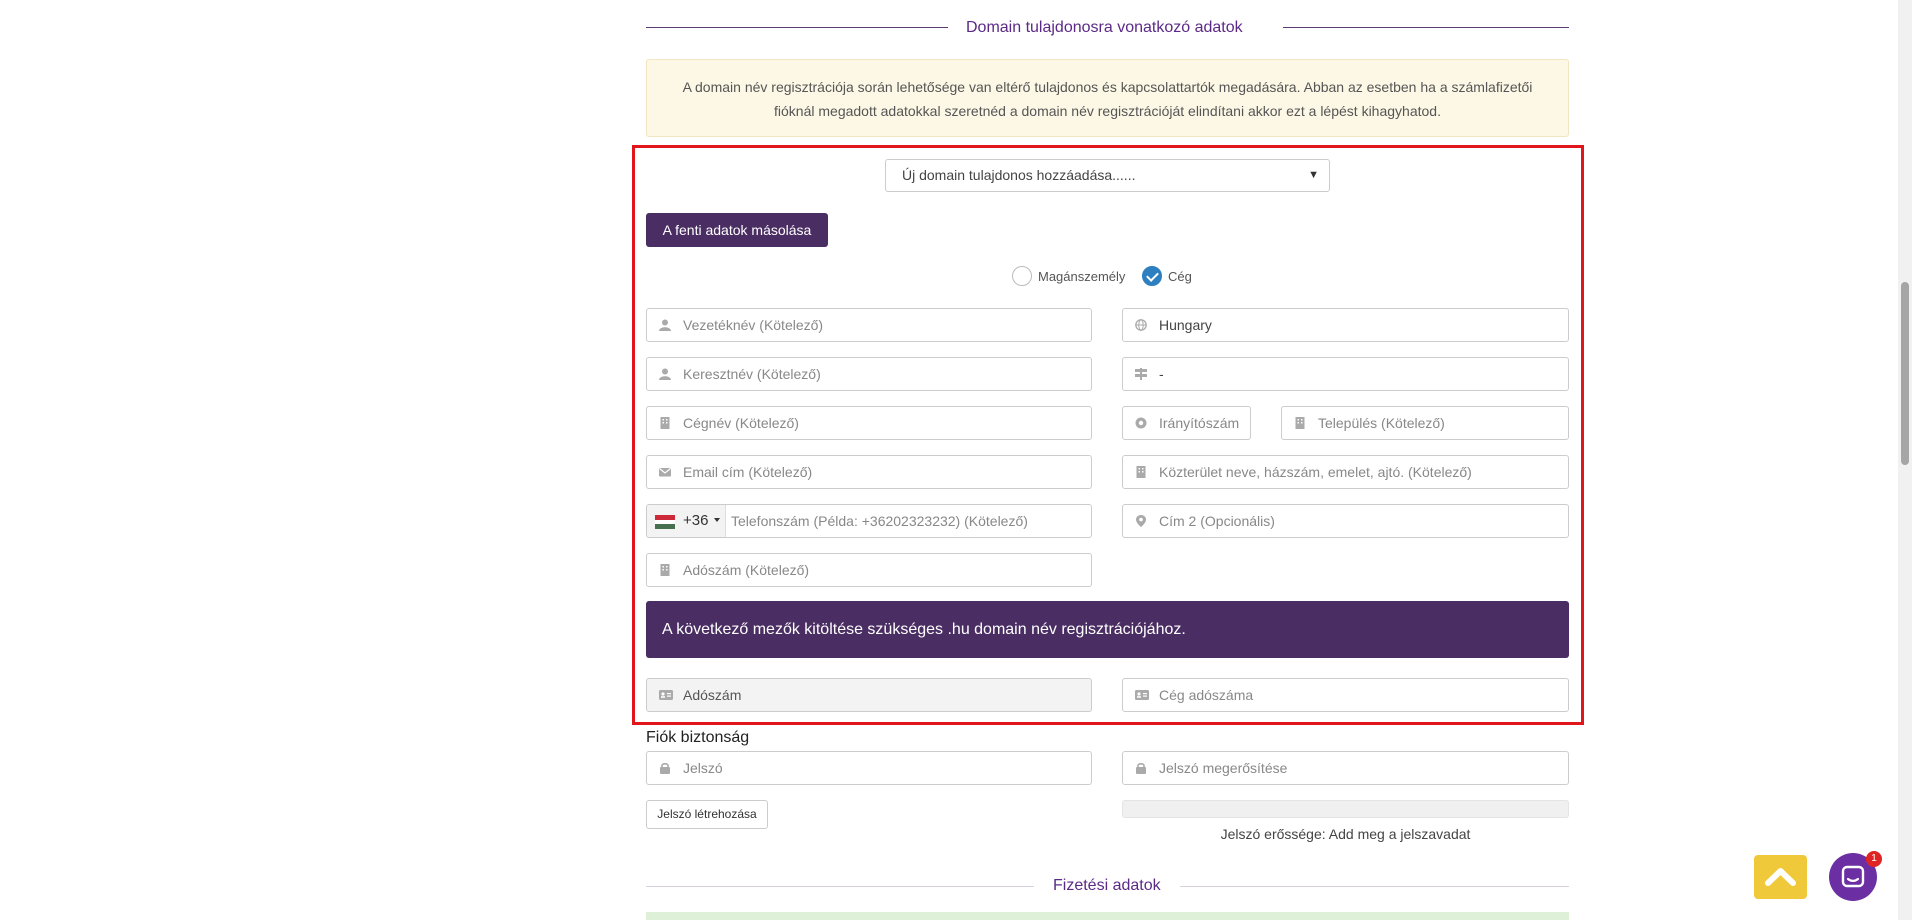 The height and width of the screenshot is (920, 1912). I want to click on radio-private-label: Magánszemély, so click(1082, 276).